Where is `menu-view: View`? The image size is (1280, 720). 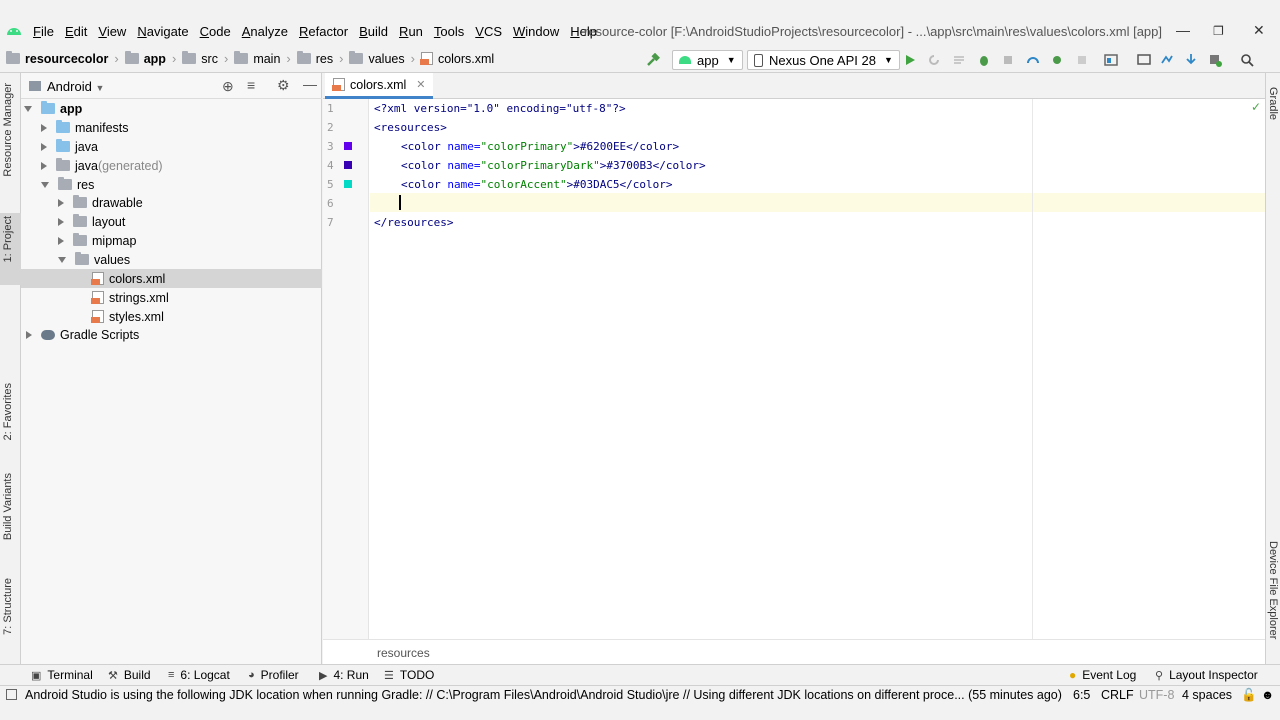
menu-view: View is located at coordinates (112, 31).